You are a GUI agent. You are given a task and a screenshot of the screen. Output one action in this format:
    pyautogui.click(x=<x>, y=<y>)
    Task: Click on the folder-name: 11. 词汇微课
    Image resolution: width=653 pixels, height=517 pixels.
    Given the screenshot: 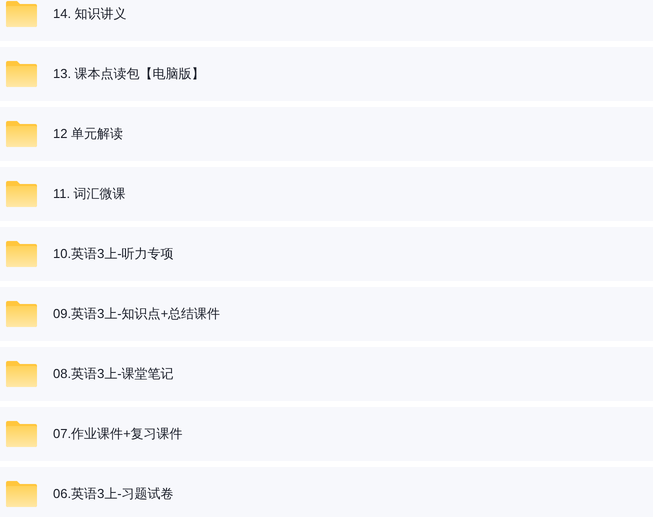 What is the action you would take?
    pyautogui.click(x=89, y=194)
    